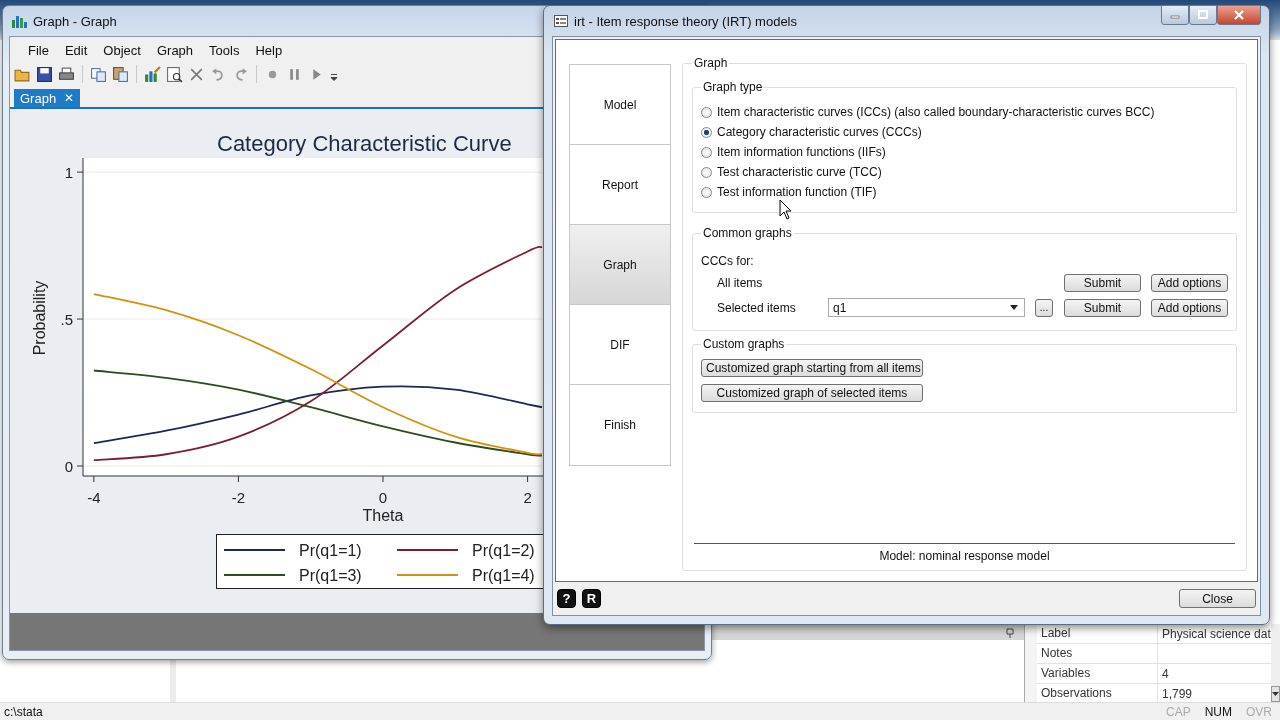 This screenshot has width=1280, height=720. I want to click on radio-option: Item characteristic curves (ICCs) (also called boundary-characteristic curves BCC), so click(964, 112).